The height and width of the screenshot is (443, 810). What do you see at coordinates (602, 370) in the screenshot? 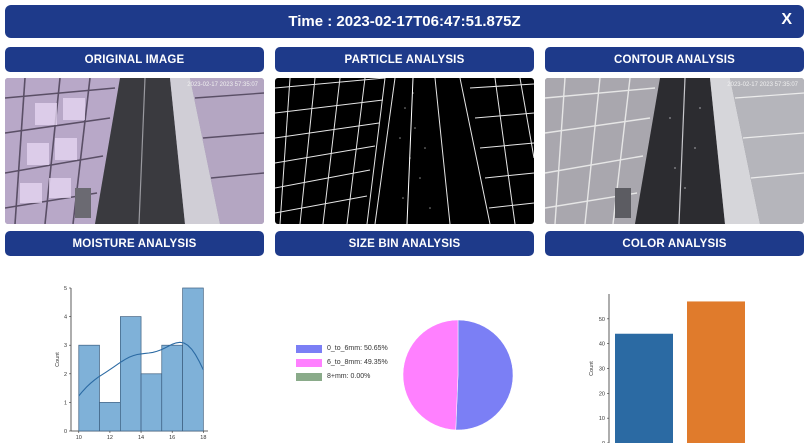
I see `y-tick-label: 30` at bounding box center [602, 370].